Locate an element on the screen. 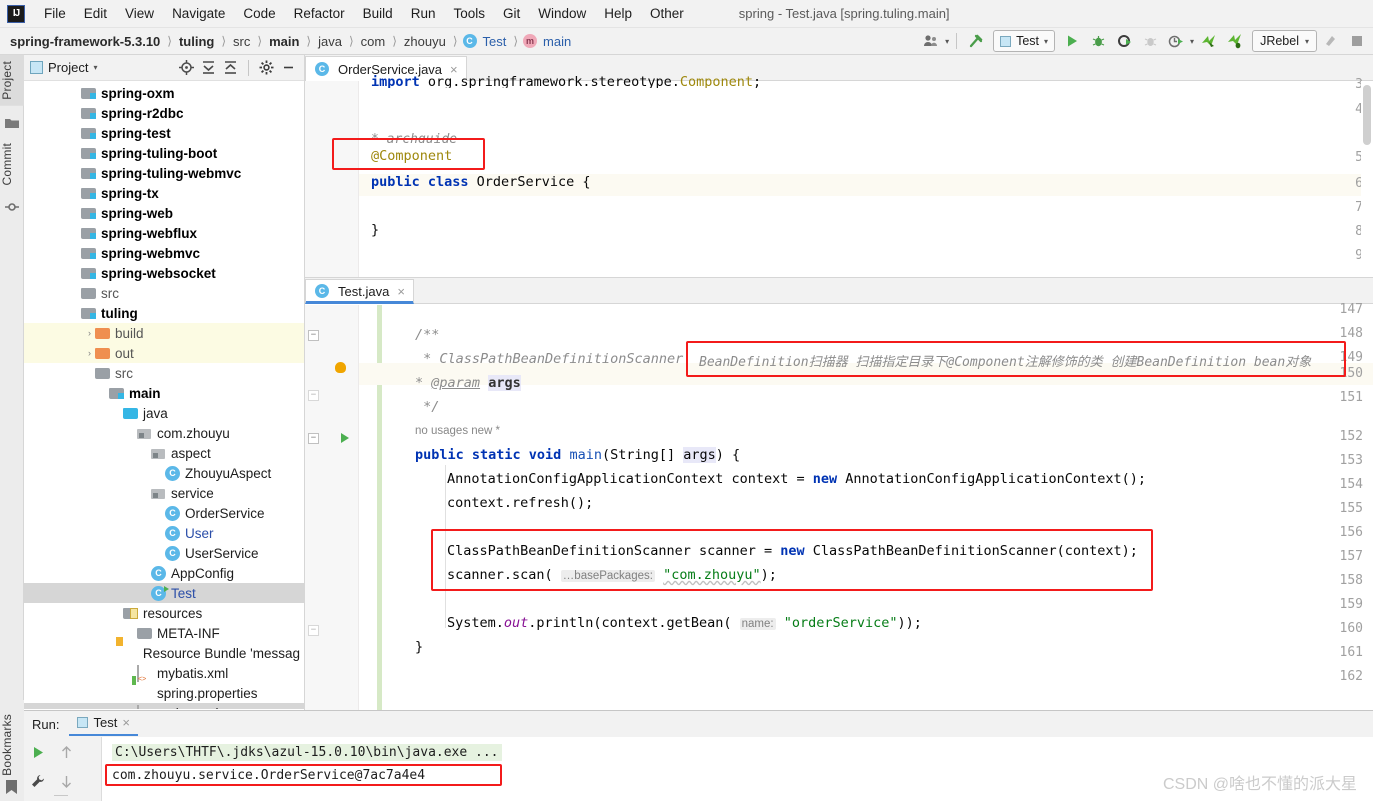 The width and height of the screenshot is (1373, 801). menu-navigate: Navigate is located at coordinates (198, 13).